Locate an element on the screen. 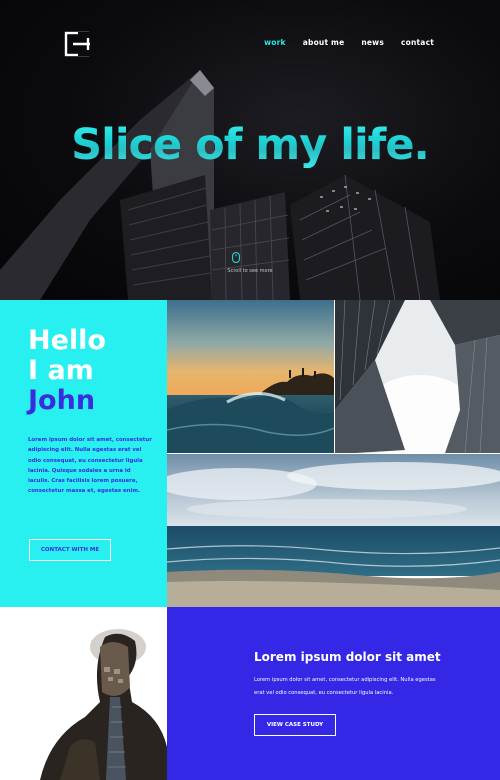 The image size is (500, 780). hero-title: Slice of my life. is located at coordinates (250, 145).